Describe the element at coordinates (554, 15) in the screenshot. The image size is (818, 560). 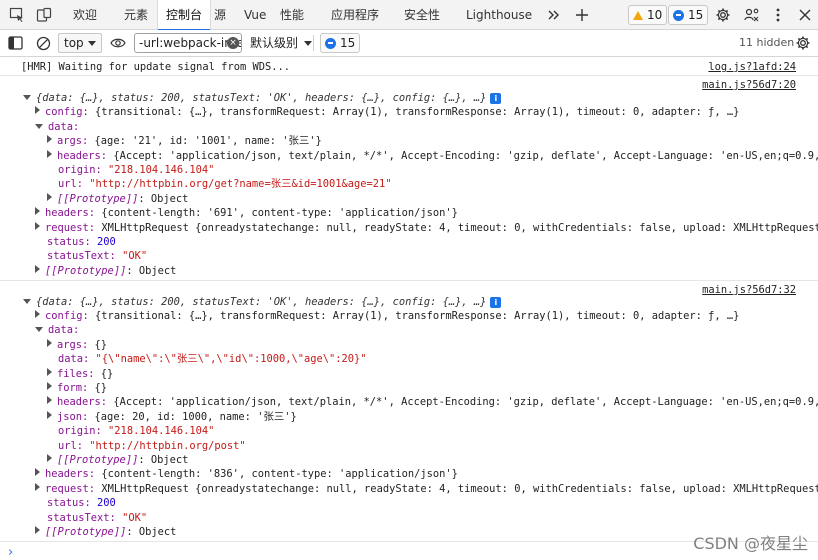
I see `more-tabs-icon` at that location.